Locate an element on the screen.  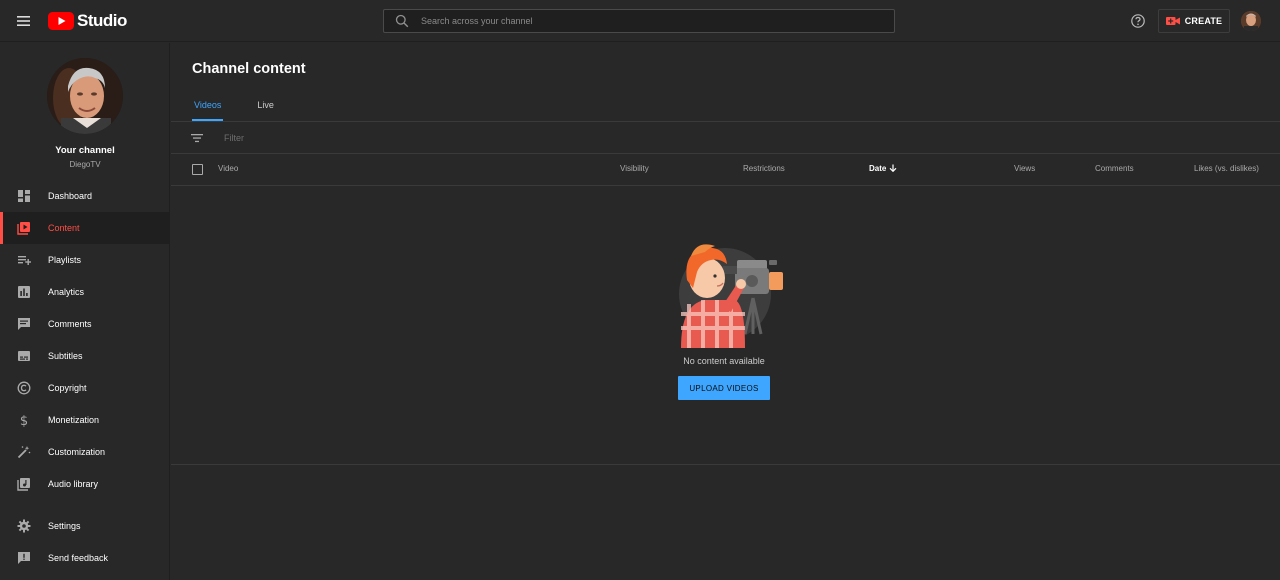
sidebar-item-label: Send feedback is located at coordinates (78, 558).